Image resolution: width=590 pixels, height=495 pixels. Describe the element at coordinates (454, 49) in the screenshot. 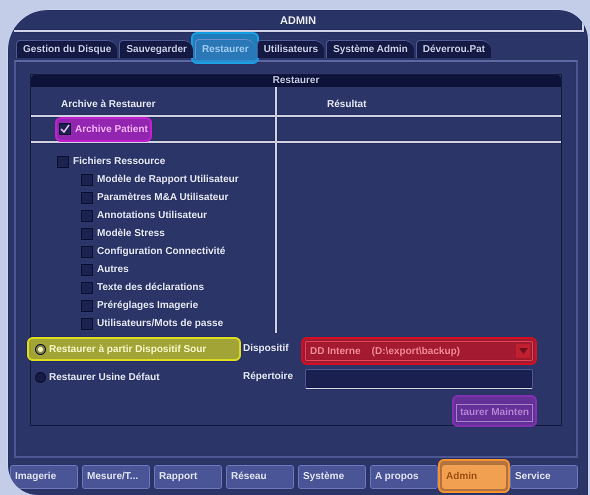

I see `tab: Déverrou.Pat` at that location.